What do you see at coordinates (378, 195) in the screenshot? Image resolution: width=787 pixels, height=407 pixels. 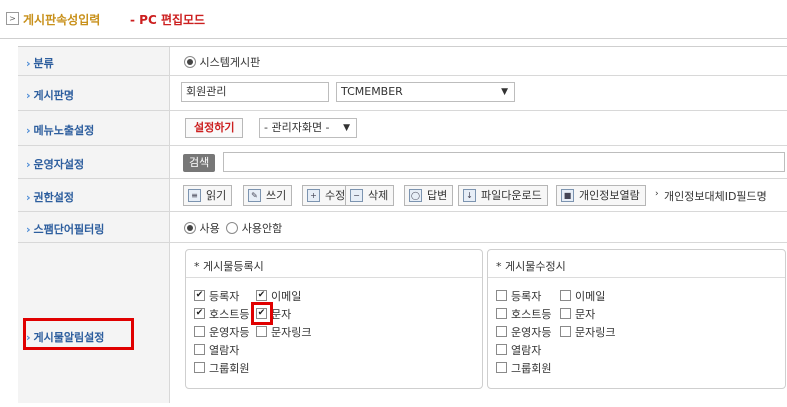 I see `delete-permission-label: 삭제` at bounding box center [378, 195].